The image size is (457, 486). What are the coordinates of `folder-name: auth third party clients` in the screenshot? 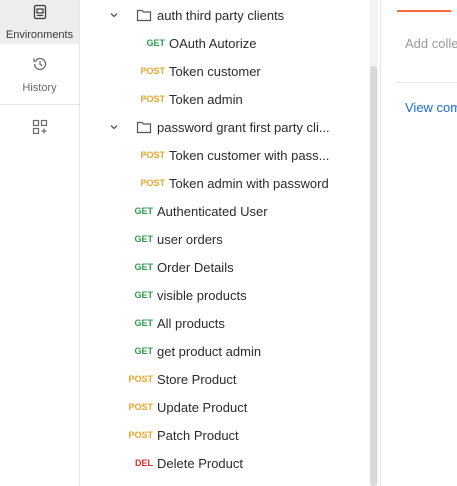 It's located at (221, 15).